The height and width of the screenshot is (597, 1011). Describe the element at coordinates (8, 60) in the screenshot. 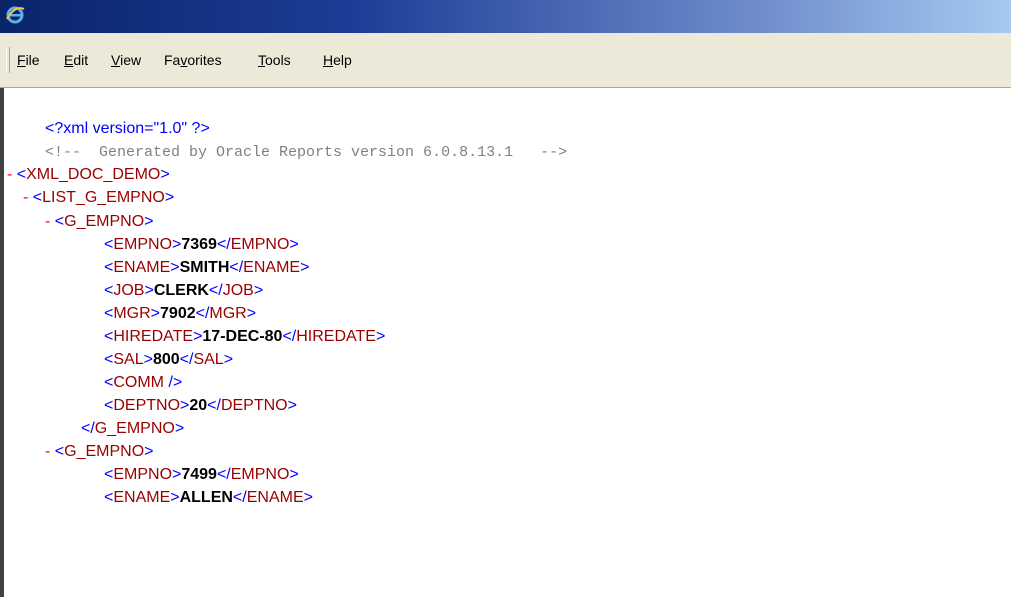

I see `toolbar-grip` at that location.